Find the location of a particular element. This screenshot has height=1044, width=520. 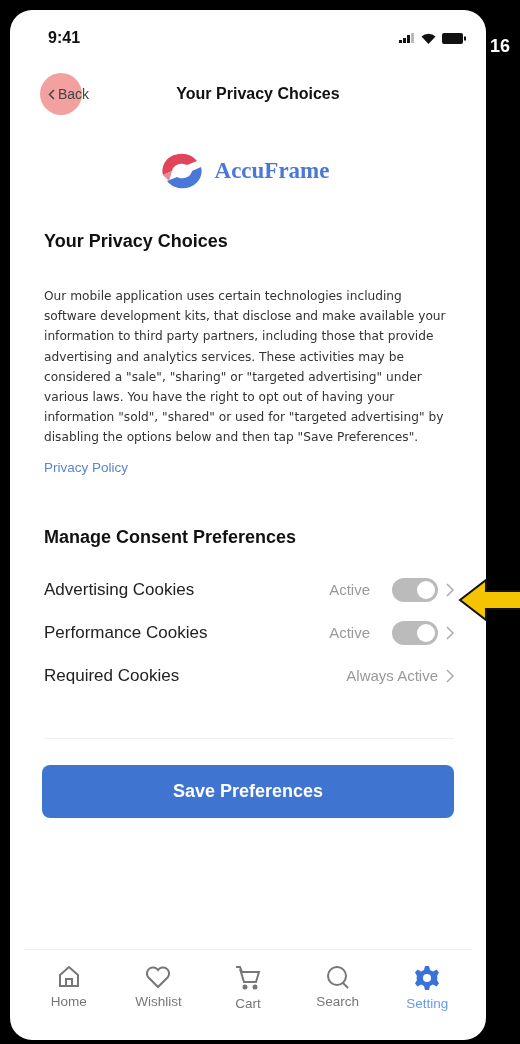

logo-text: AccuFrame is located at coordinates (272, 171).